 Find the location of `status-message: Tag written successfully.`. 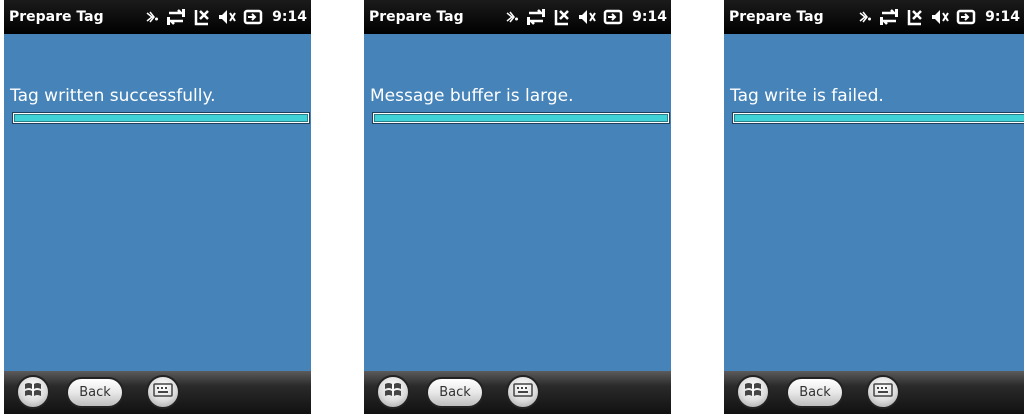

status-message: Tag written successfully. is located at coordinates (113, 96).